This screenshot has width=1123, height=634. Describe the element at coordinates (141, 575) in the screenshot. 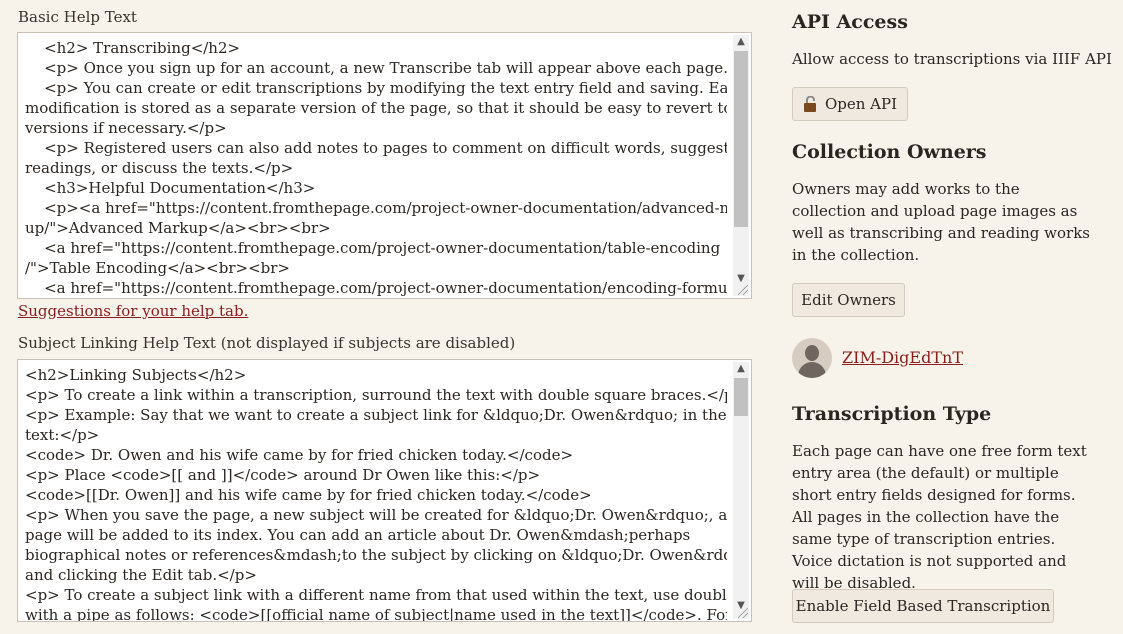

I see `text-line: and clicking the Edit tab.</p>` at that location.